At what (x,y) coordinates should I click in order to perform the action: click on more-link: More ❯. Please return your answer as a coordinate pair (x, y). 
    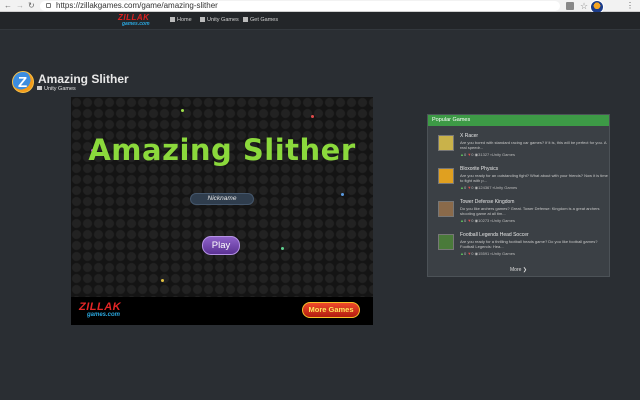
    Looking at the image, I should click on (518, 270).